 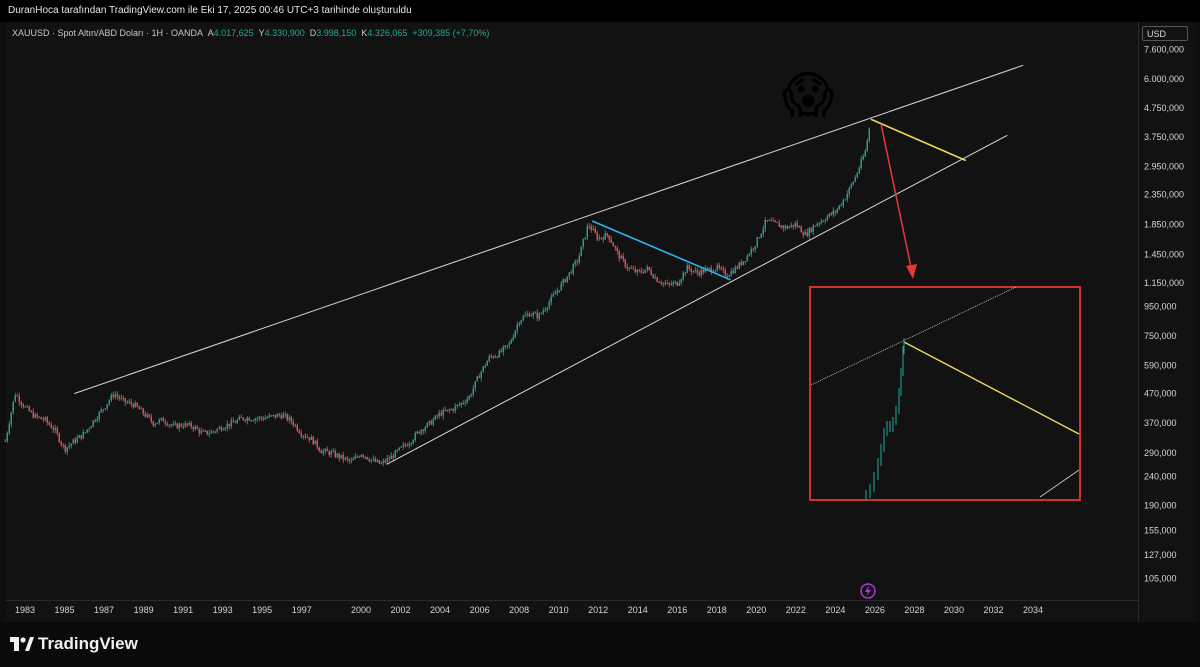 What do you see at coordinates (25, 610) in the screenshot?
I see `time-tick-label: 1983` at bounding box center [25, 610].